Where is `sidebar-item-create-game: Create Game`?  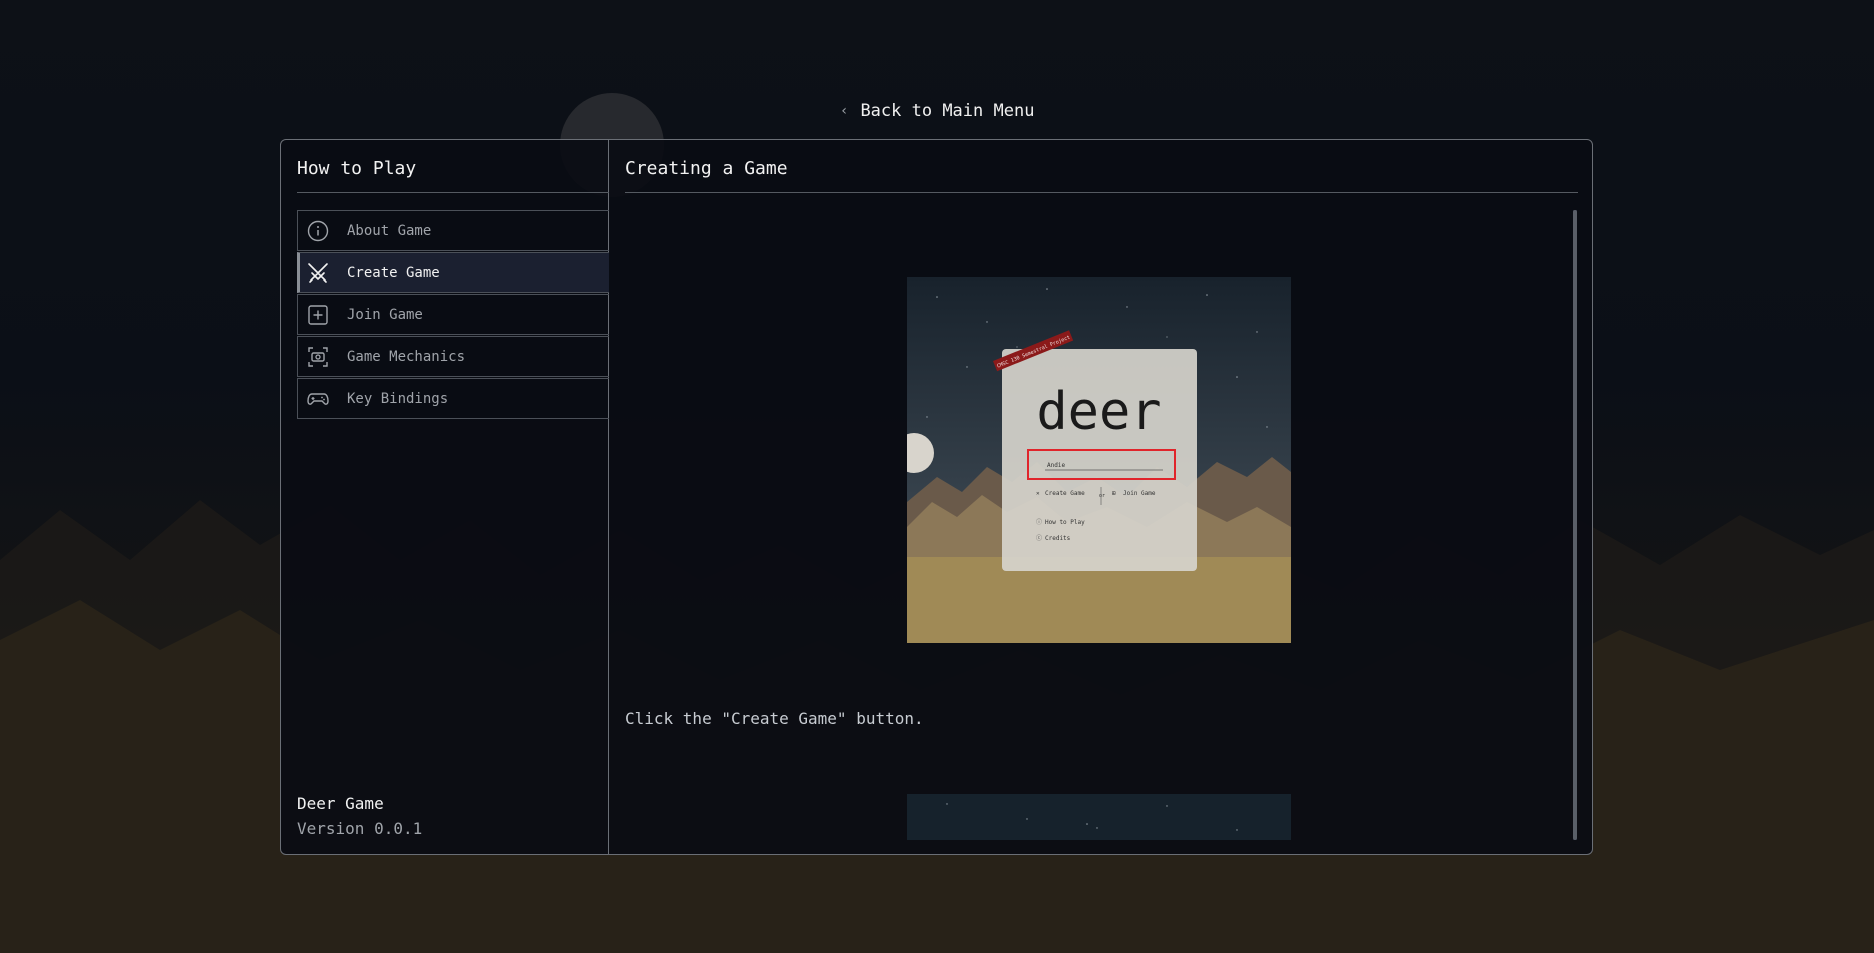 sidebar-item-create-game: Create Game is located at coordinates (453, 272).